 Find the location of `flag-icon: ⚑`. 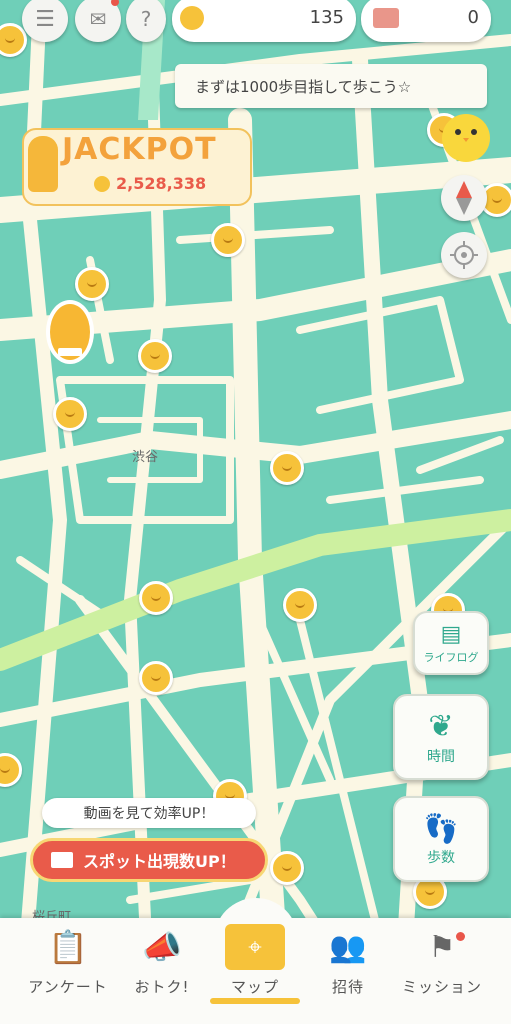

flag-icon: ⚑ is located at coordinates (442, 947).